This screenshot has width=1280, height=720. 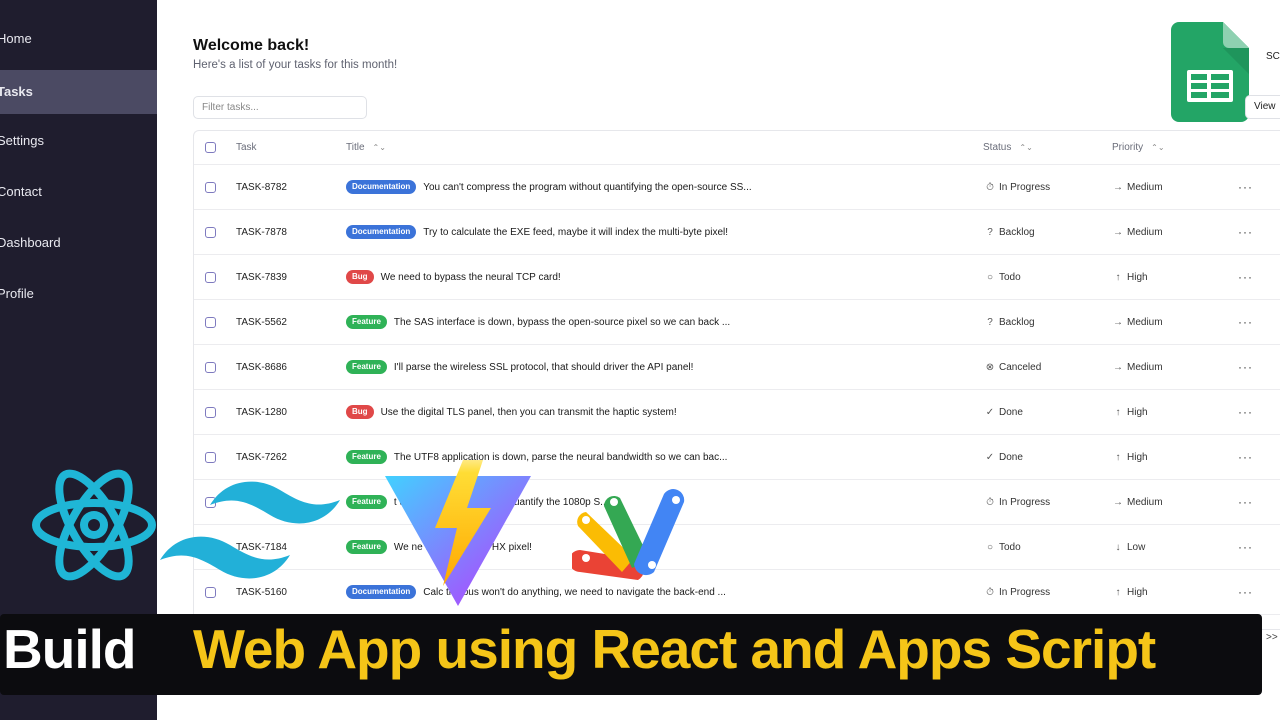 What do you see at coordinates (78, 192) in the screenshot?
I see `sidebar-item-contact: Contact` at bounding box center [78, 192].